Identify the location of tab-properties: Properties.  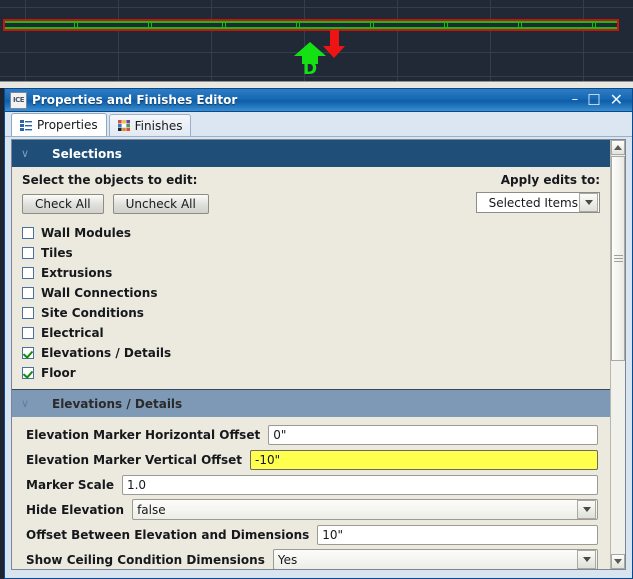
(59, 124).